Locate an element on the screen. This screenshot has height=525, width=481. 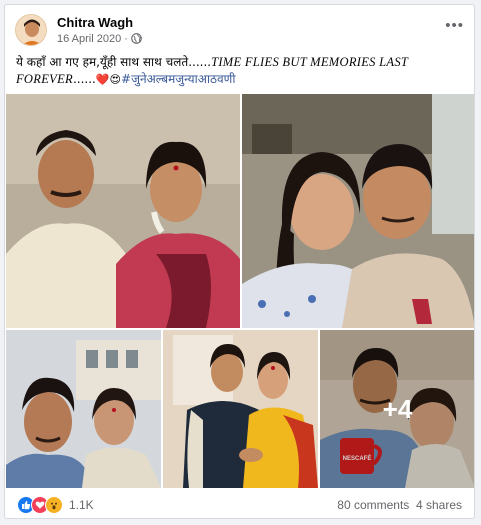
author-avatar is located at coordinates (31, 30).